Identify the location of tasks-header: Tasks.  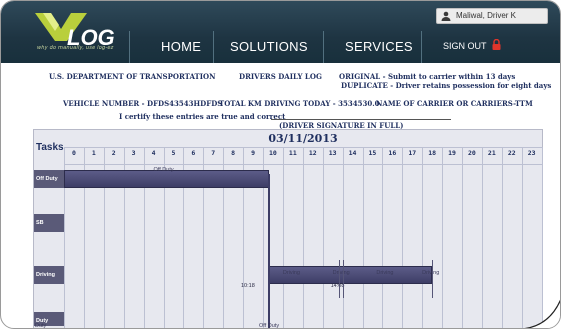
(50, 147).